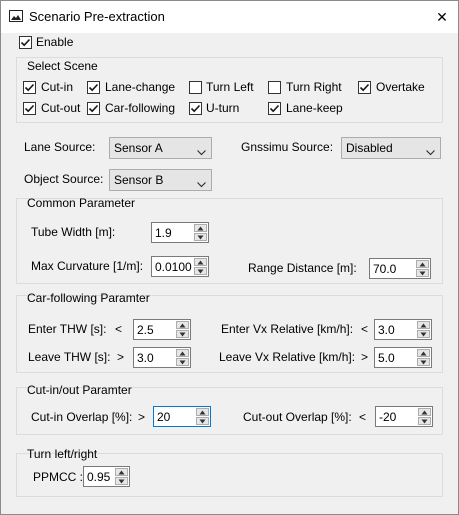 Image resolution: width=459 pixels, height=515 pixels. Describe the element at coordinates (142, 417) in the screenshot. I see `cut-in-operator: >` at that location.